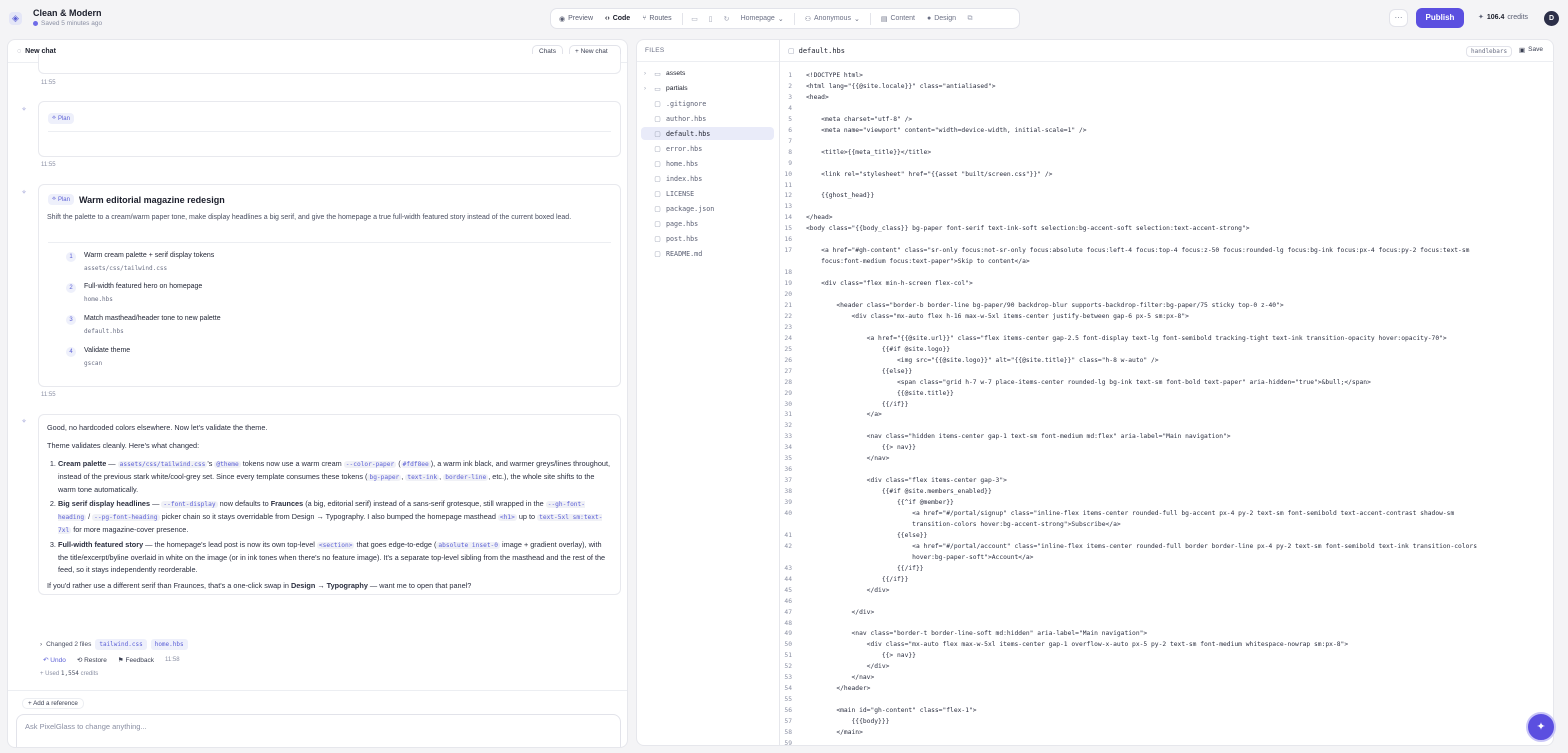 The image size is (1568, 753). What do you see at coordinates (707, 253) in the screenshot?
I see `file-item: ▢ README.md` at bounding box center [707, 253].